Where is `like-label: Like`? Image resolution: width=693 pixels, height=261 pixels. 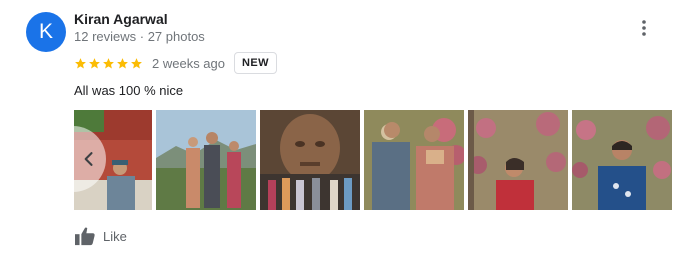 like-label: Like is located at coordinates (115, 236).